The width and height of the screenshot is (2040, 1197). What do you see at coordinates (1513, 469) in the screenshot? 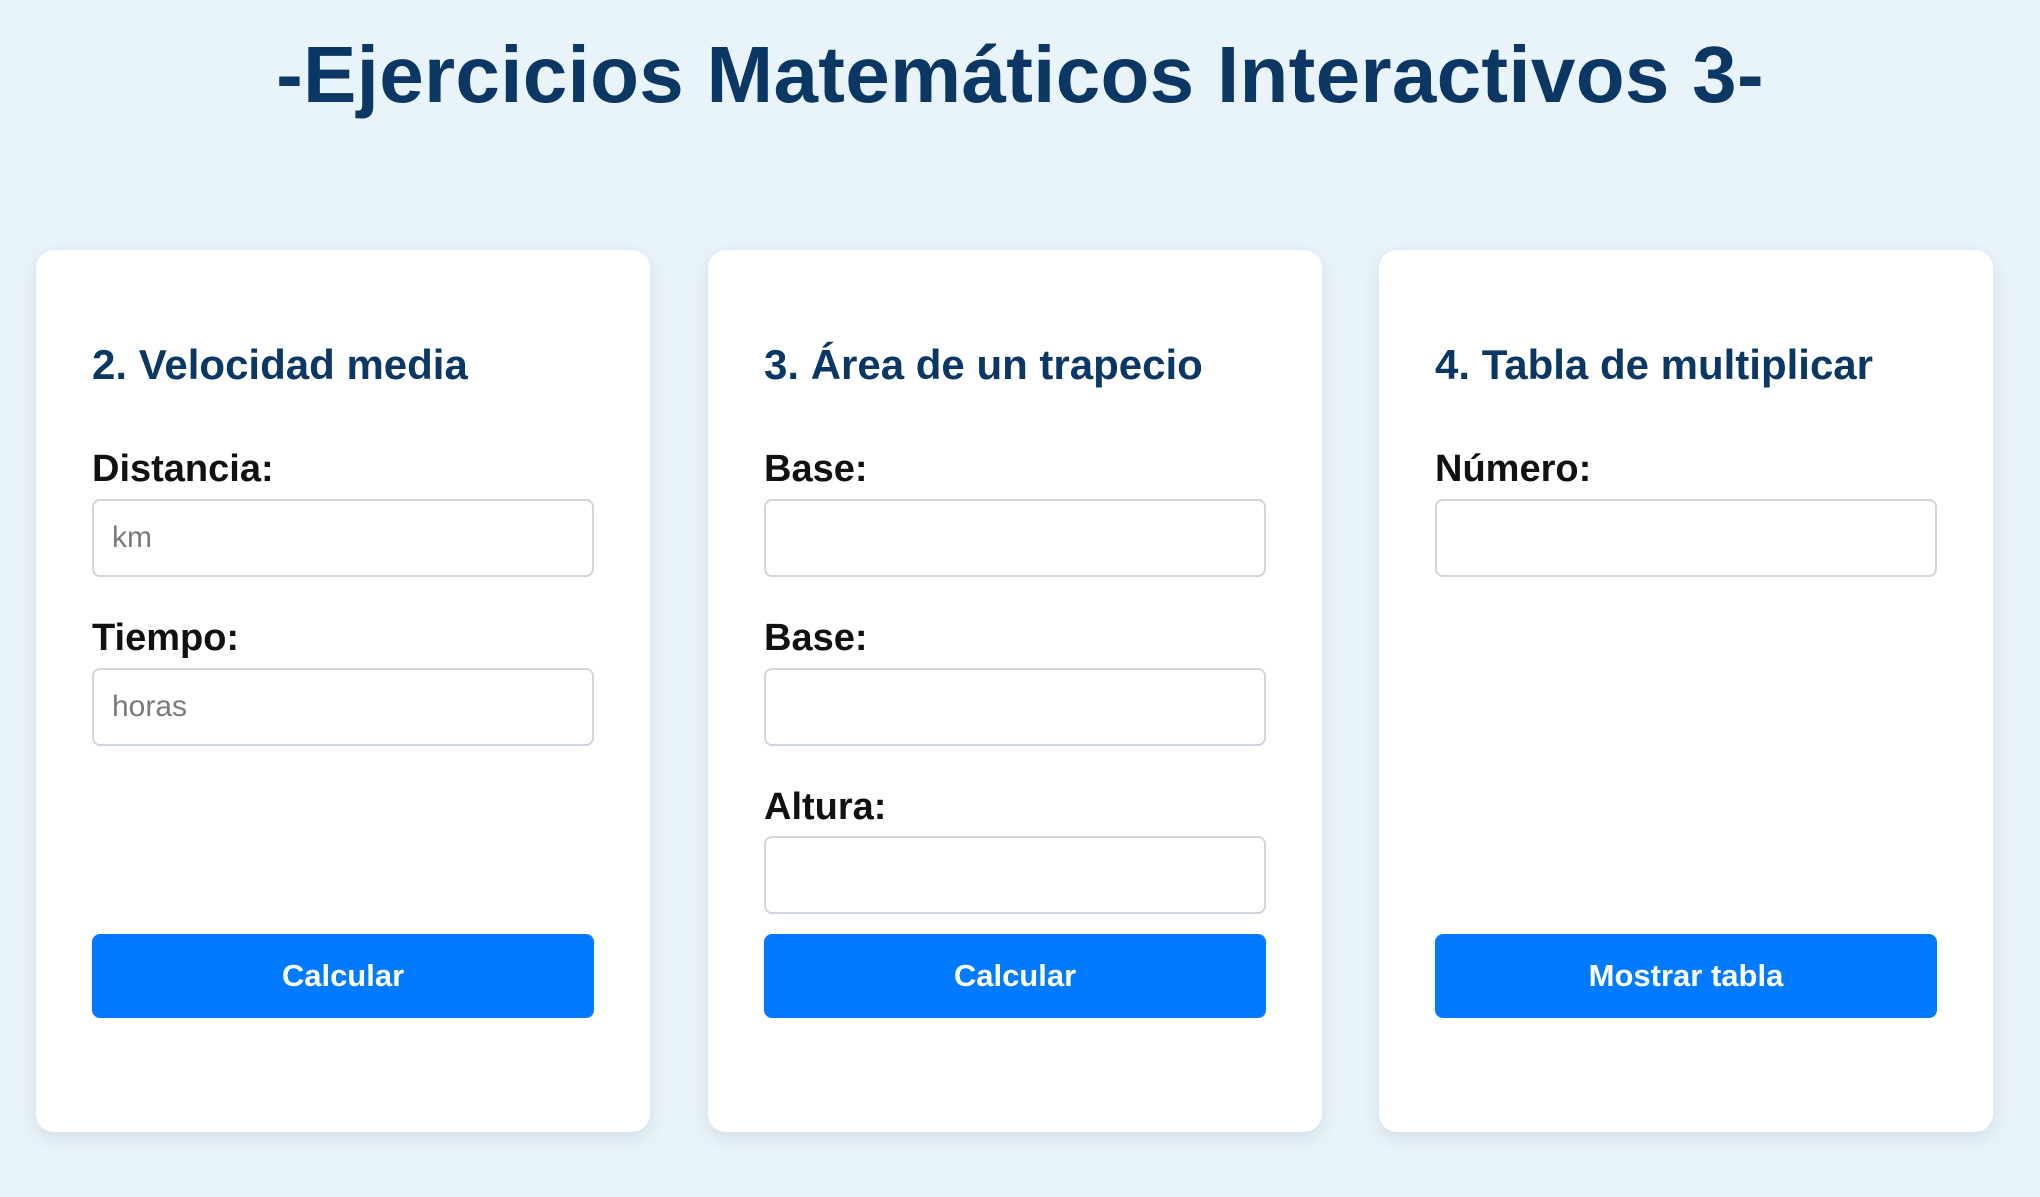
I see `numero-label: Número:` at bounding box center [1513, 469].